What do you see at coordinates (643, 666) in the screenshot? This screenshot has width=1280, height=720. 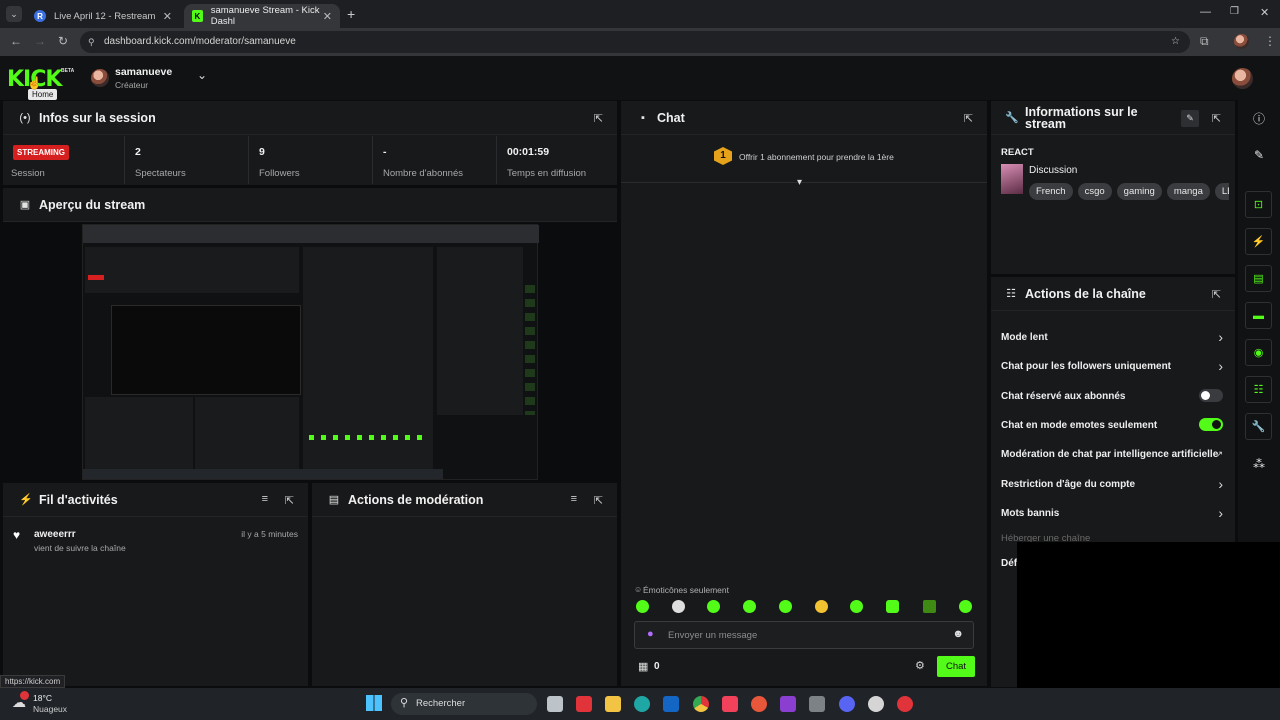 I see `store-icon: ▦` at bounding box center [643, 666].